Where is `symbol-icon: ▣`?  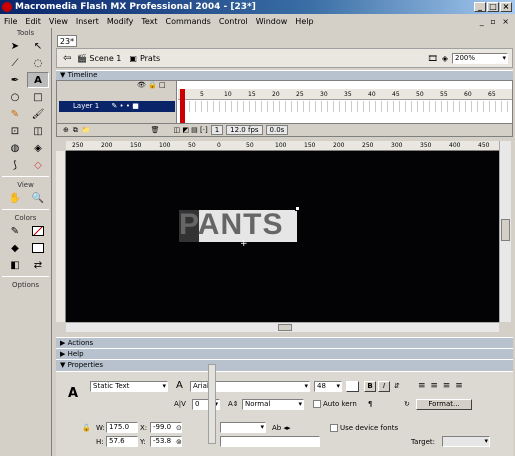 symbol-icon: ▣ is located at coordinates (133, 58).